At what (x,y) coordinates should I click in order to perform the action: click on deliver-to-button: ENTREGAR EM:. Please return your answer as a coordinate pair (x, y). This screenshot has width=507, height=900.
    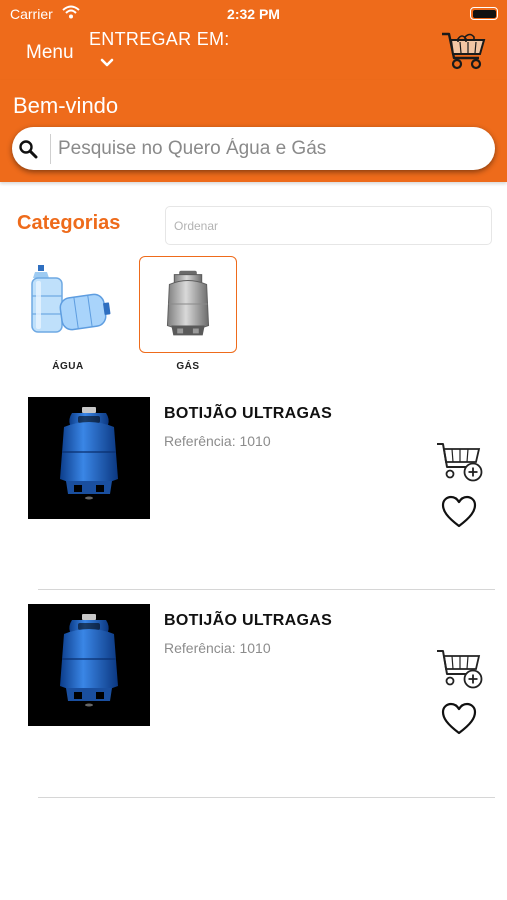
    Looking at the image, I should click on (159, 39).